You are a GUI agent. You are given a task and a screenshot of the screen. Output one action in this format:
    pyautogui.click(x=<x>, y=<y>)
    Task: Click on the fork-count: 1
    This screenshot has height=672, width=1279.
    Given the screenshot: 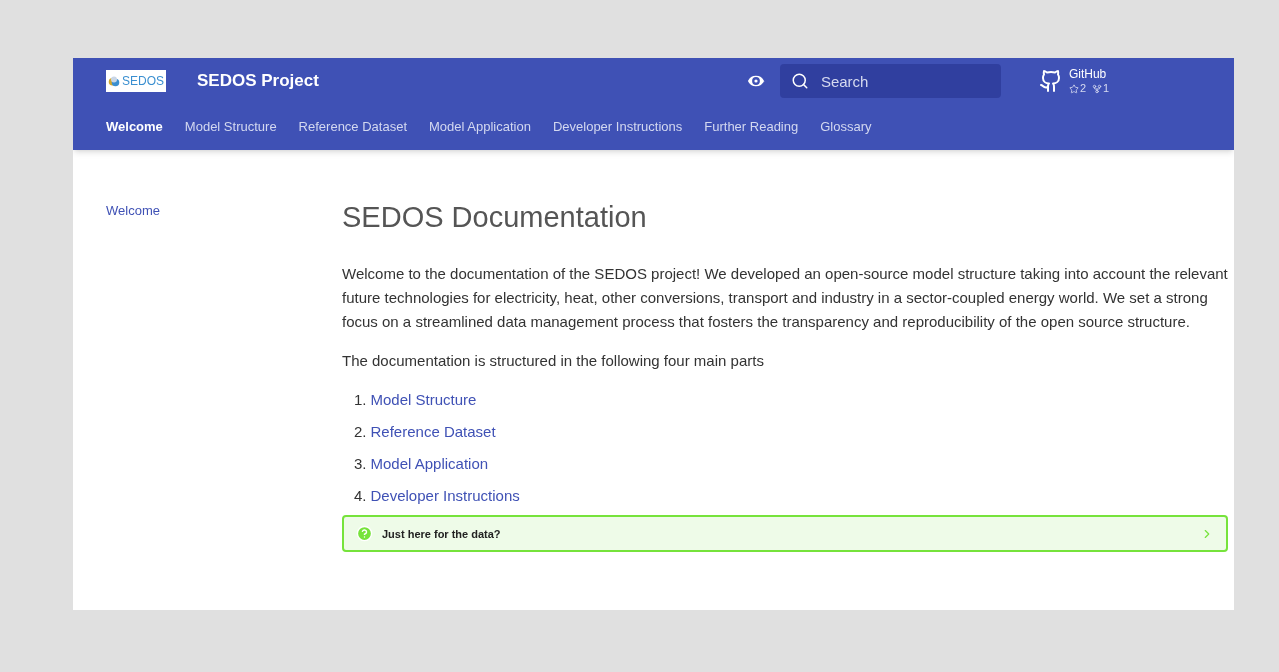 What is the action you would take?
    pyautogui.click(x=1106, y=88)
    